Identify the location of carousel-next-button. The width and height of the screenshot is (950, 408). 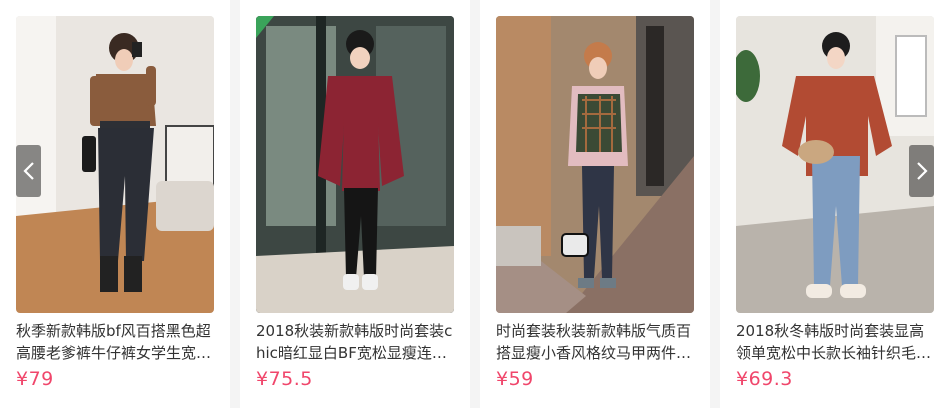
(921, 171).